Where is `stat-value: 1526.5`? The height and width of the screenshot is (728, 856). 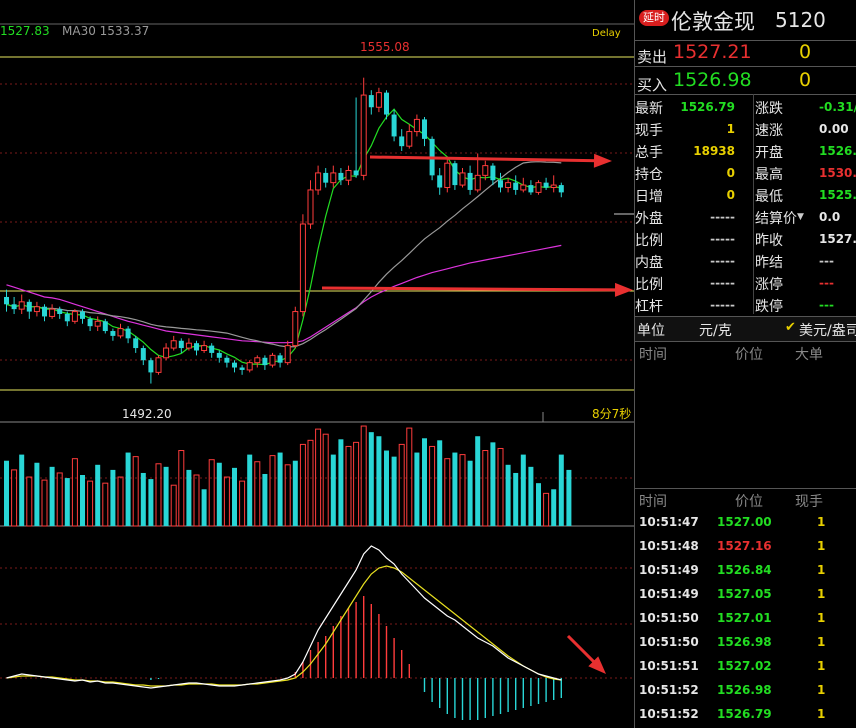
stat-value: 1526.5 is located at coordinates (837, 151).